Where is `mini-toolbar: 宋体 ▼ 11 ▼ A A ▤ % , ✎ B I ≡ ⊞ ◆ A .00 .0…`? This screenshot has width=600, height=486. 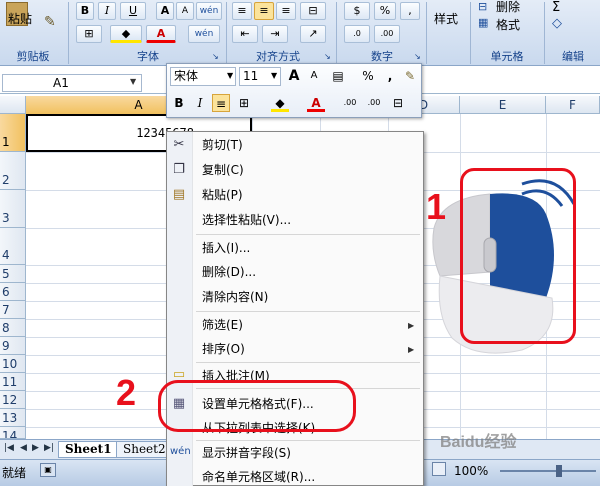
mini-toolbar: 宋体 ▼ 11 ▼ A A ▤ % , ✎ B I ≡ ⊞ ◆ A .00 .0… is located at coordinates (294, 90).